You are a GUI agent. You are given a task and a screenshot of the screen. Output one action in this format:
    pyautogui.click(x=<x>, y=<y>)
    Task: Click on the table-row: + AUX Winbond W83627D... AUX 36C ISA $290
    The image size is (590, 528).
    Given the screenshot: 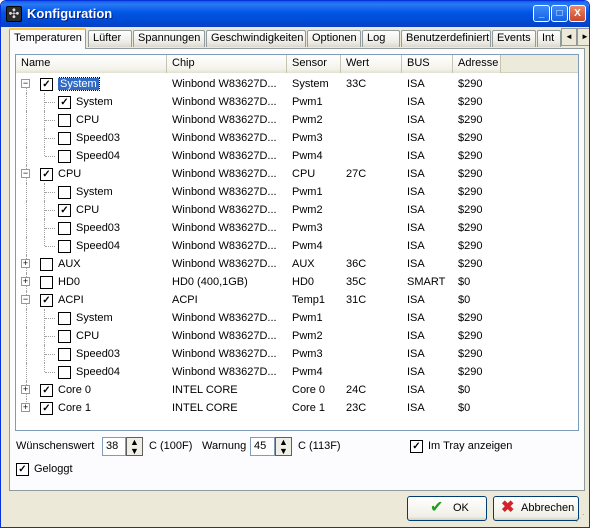 What is the action you would take?
    pyautogui.click(x=297, y=264)
    